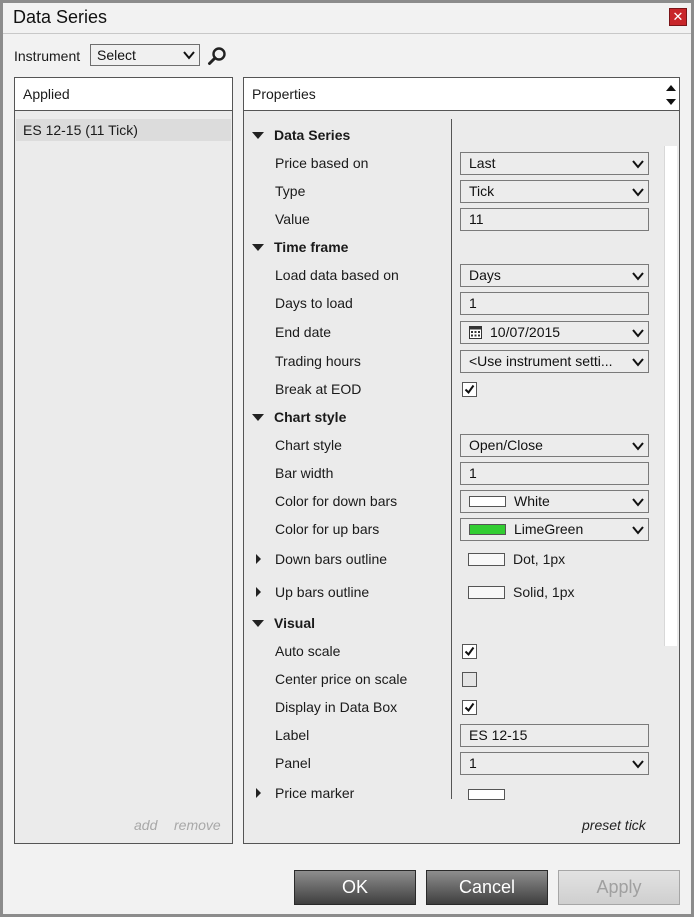 This screenshot has height=917, width=694. What do you see at coordinates (331, 559) in the screenshot?
I see `prop-label: Down bars outline` at bounding box center [331, 559].